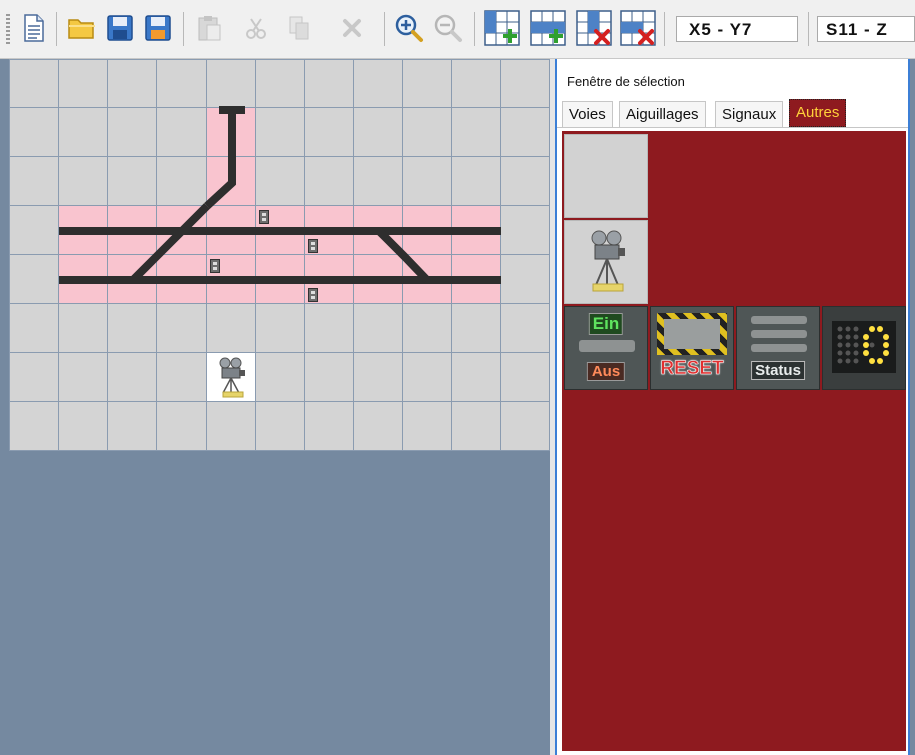 The width and height of the screenshot is (915, 755). I want to click on open-button, so click(82, 28).